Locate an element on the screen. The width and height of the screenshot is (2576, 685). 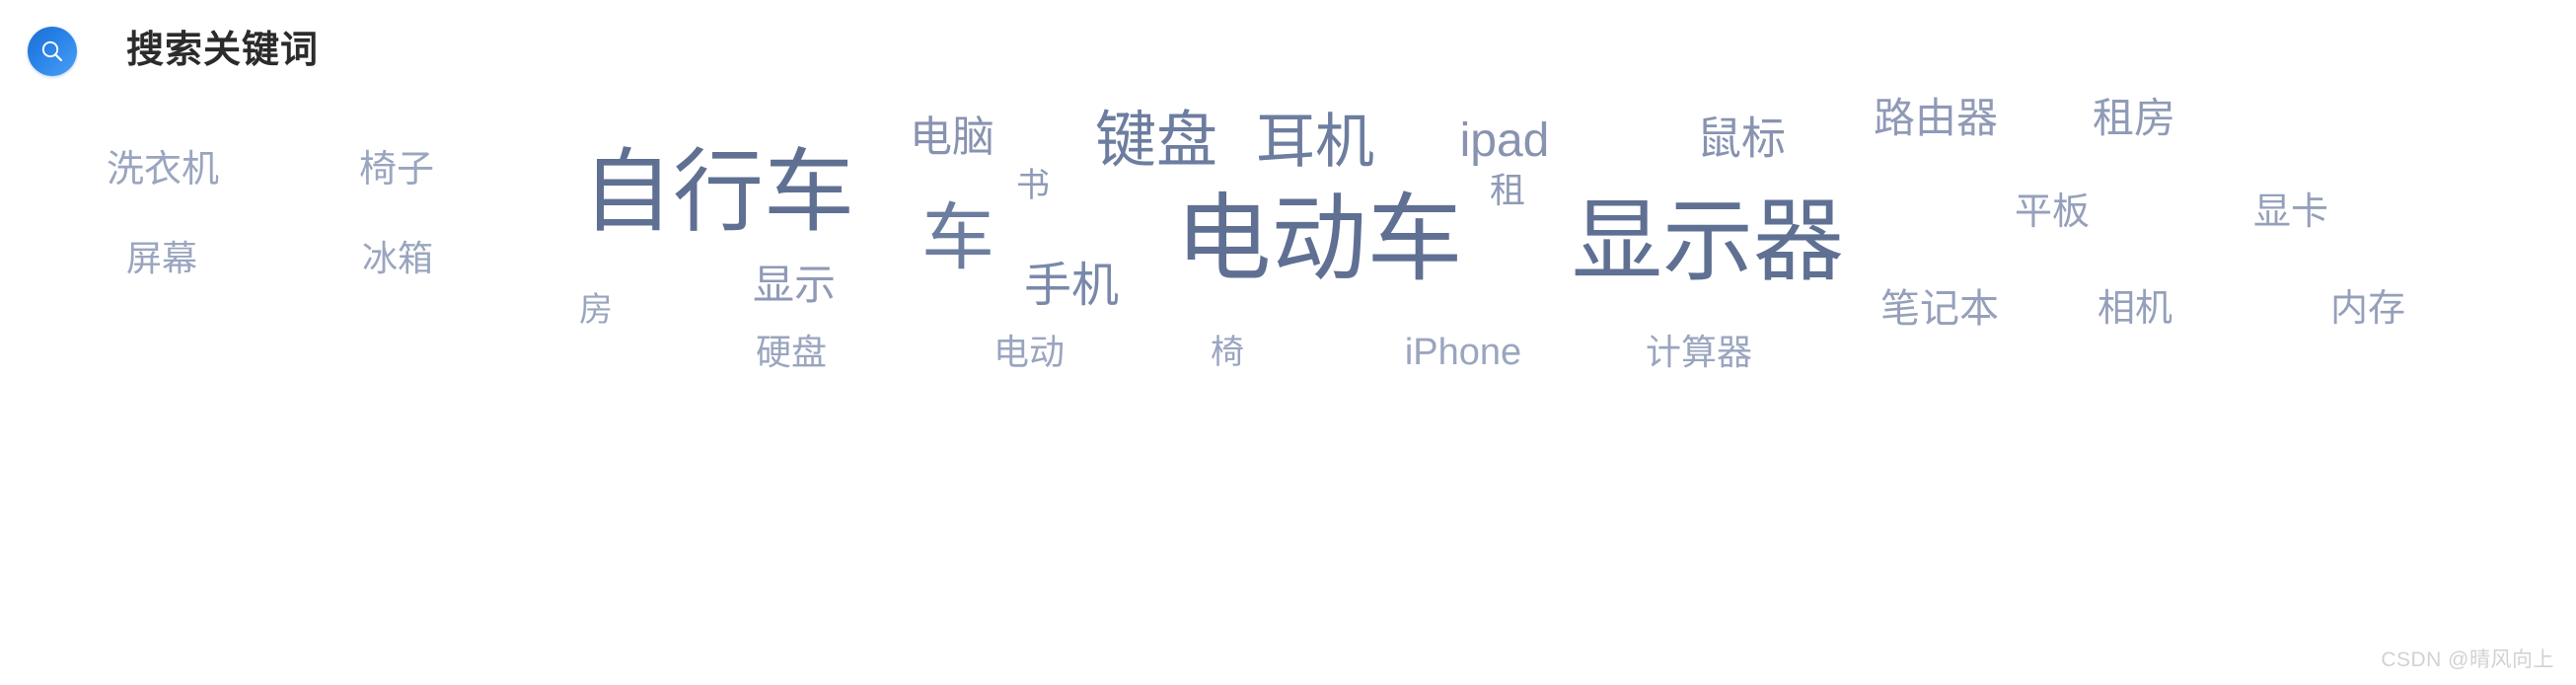
search-icon-badge is located at coordinates (52, 51).